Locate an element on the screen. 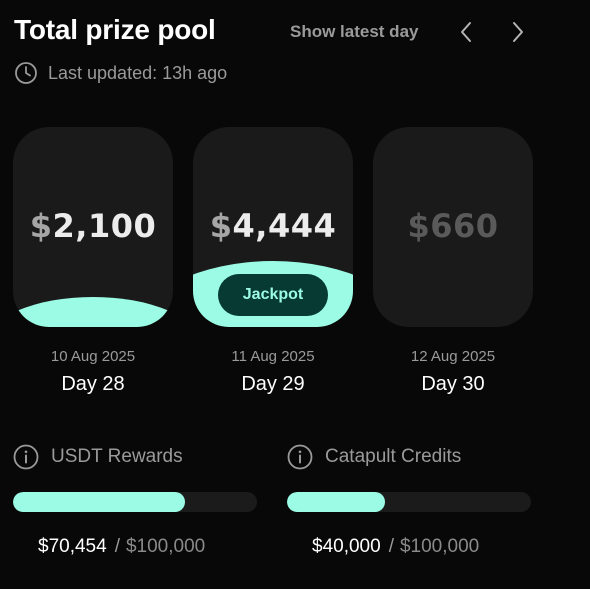 This screenshot has width=590, height=589. clock-icon is located at coordinates (26, 73).